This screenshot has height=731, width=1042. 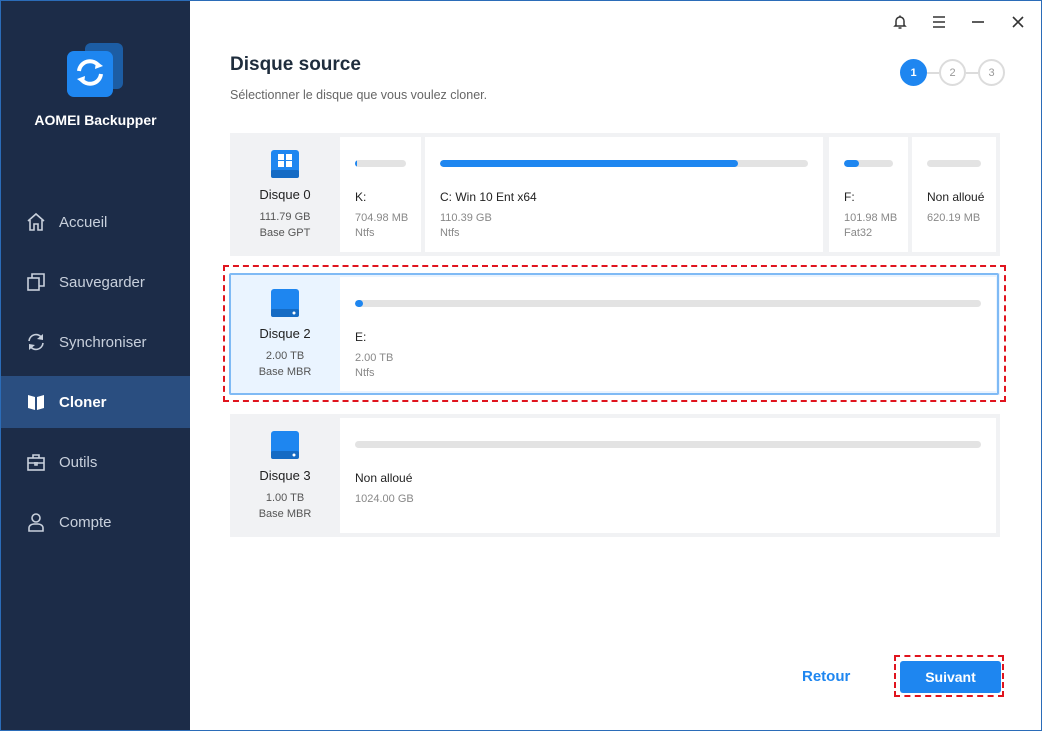 What do you see at coordinates (85, 522) in the screenshot?
I see `nav-label: Compte` at bounding box center [85, 522].